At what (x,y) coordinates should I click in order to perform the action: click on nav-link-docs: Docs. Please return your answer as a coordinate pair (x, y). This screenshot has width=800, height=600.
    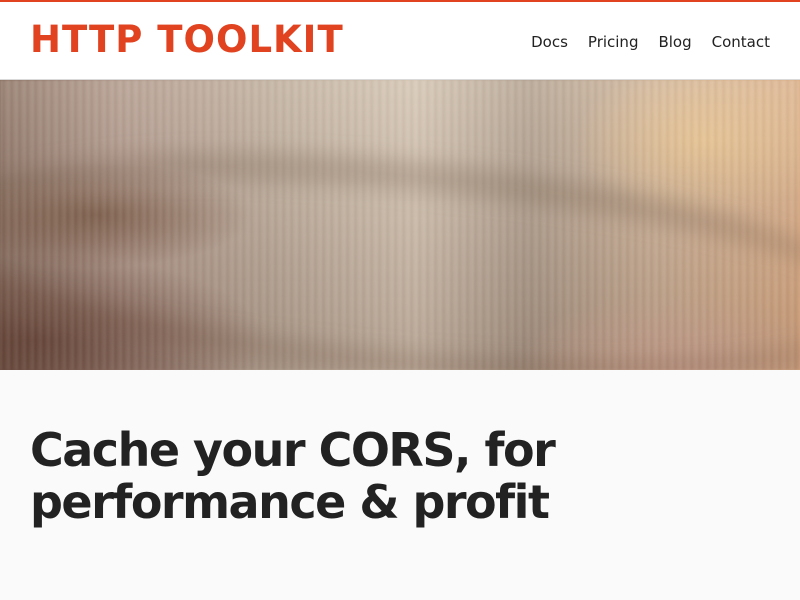
    Looking at the image, I should click on (549, 42).